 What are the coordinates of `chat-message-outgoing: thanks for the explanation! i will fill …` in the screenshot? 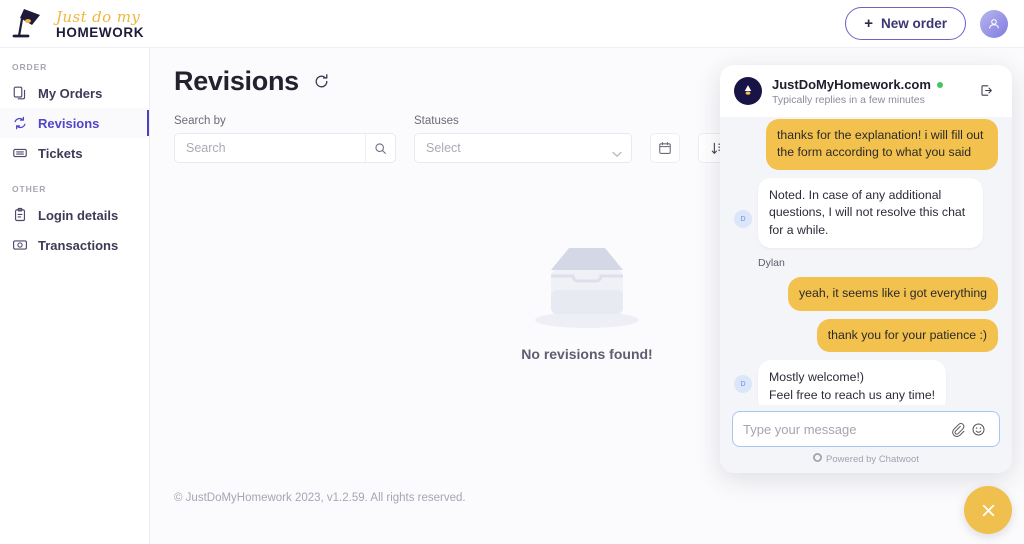 It's located at (866, 144).